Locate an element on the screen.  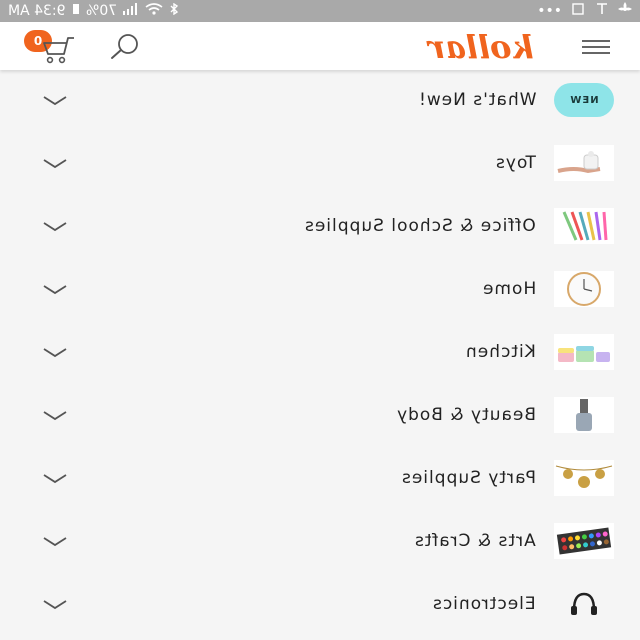
fan-icon is located at coordinates (625, 11).